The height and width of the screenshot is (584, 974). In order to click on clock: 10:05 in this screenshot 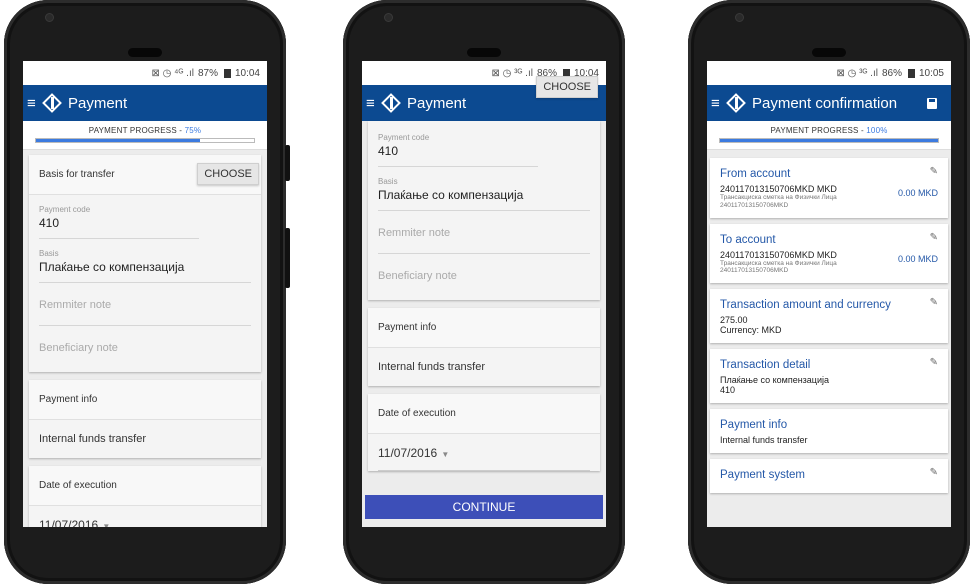, I will do `click(931, 73)`.